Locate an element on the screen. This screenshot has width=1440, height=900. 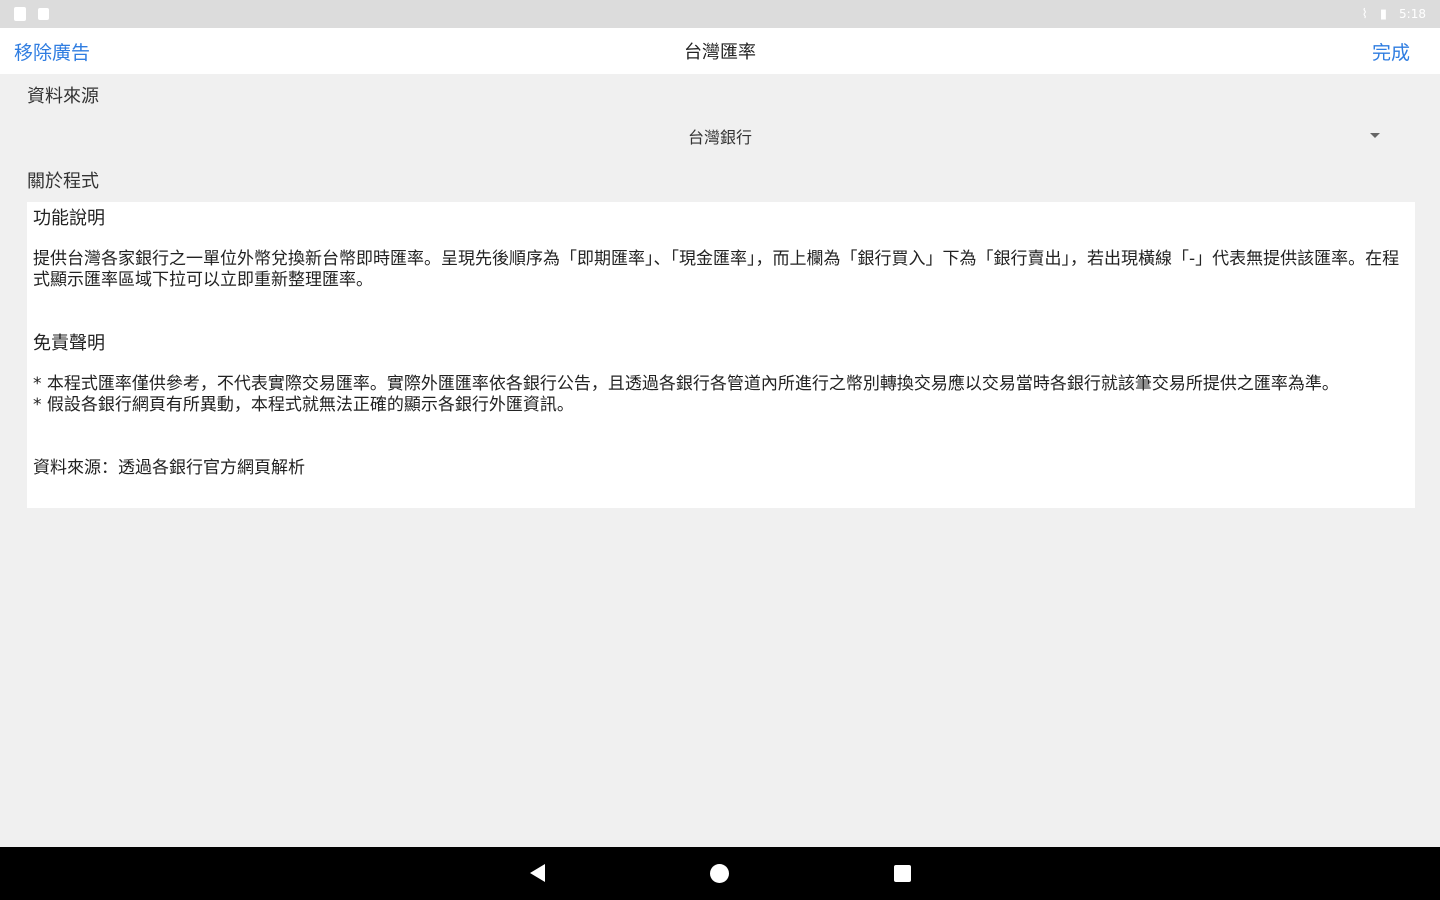
home-icon is located at coordinates (719, 873).